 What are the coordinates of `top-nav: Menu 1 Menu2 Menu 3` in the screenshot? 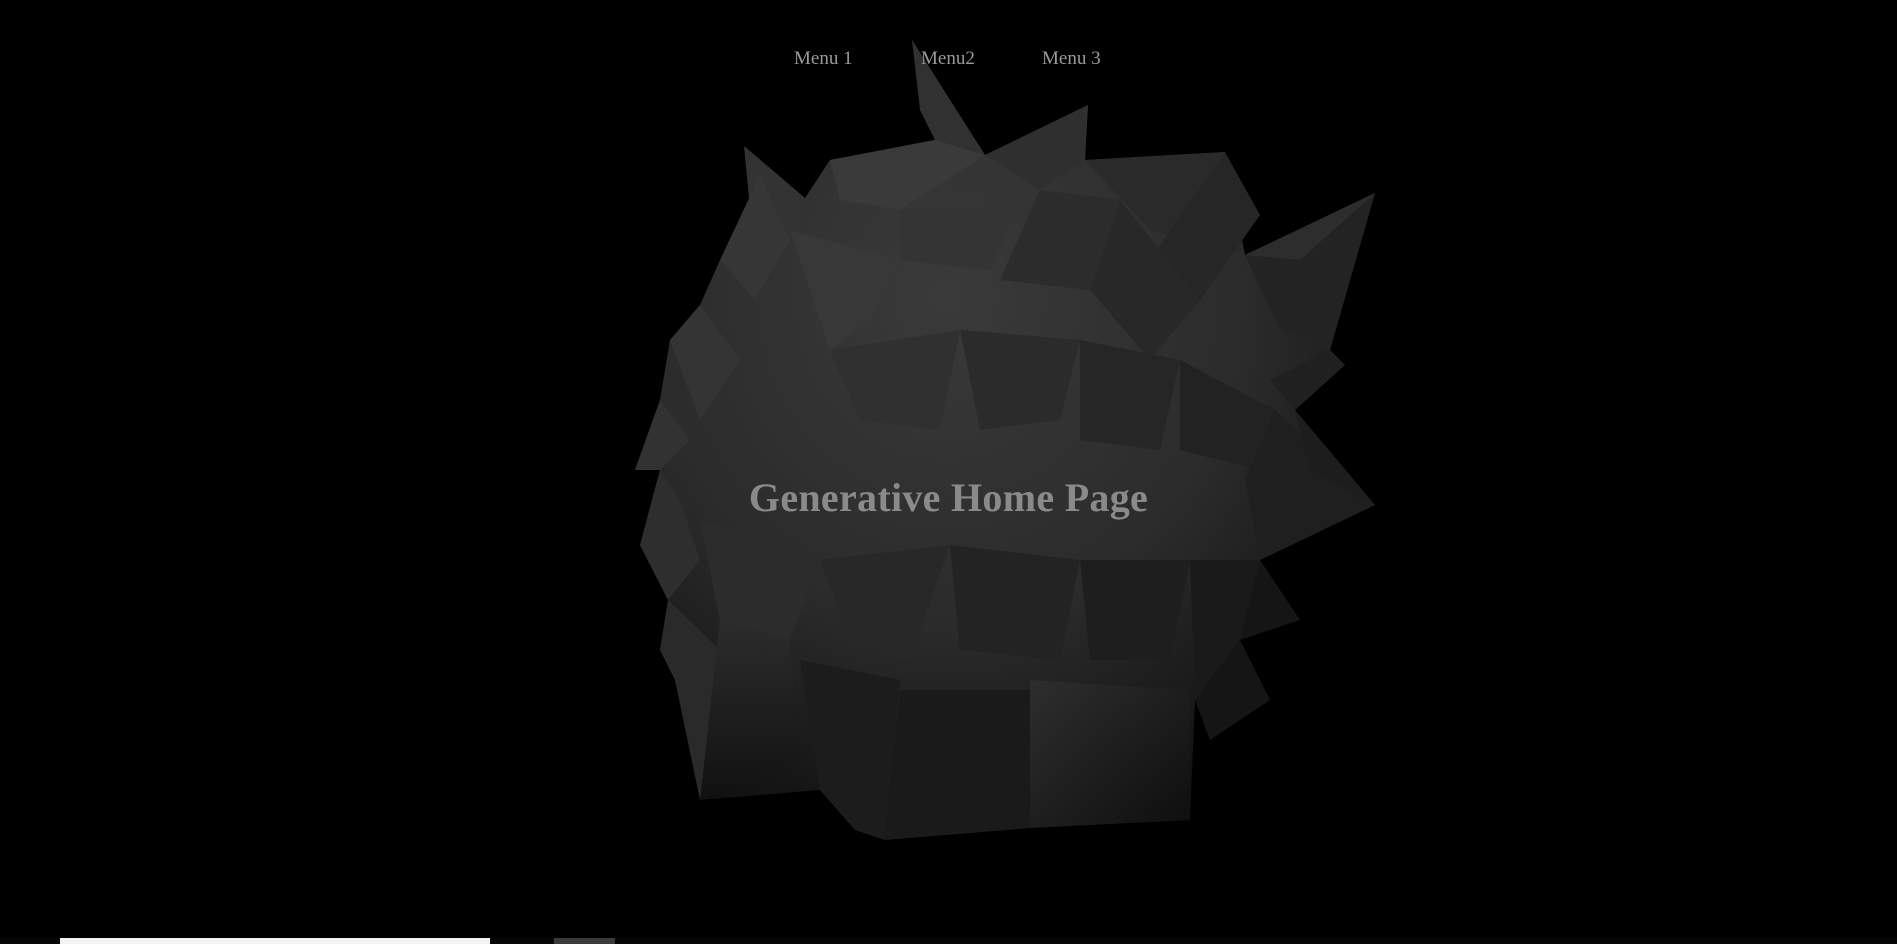 It's located at (948, 62).